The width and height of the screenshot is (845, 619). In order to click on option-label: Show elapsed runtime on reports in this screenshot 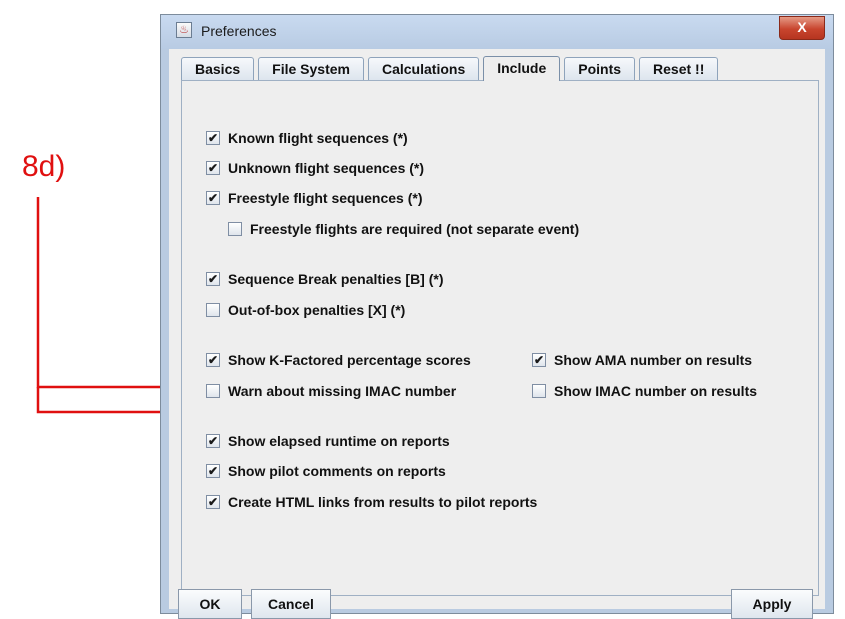, I will do `click(339, 441)`.